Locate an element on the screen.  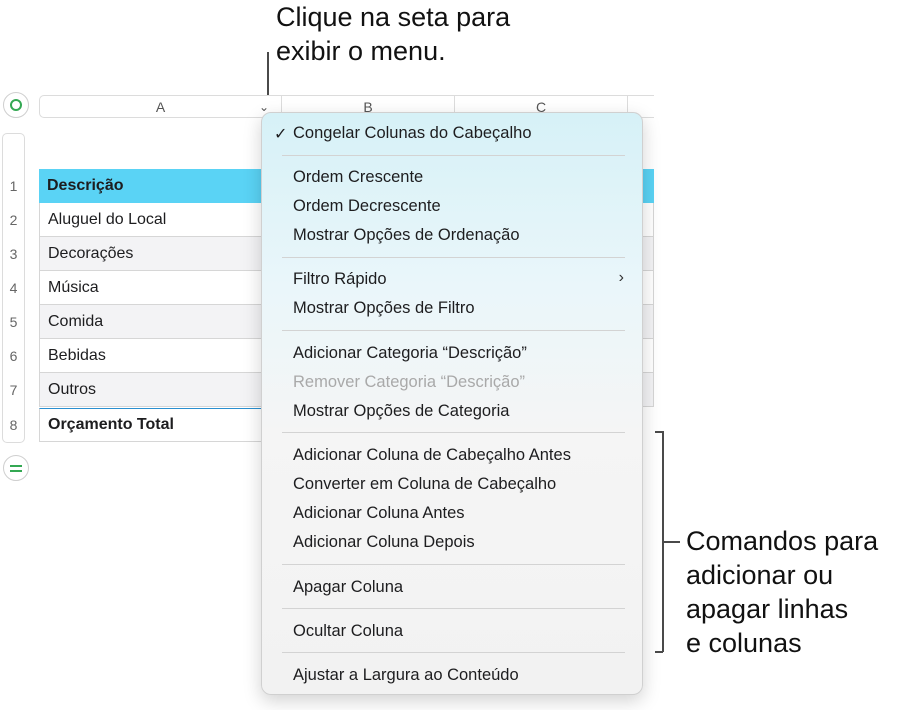
menu-item-fit-width-to-content: Ajustar a Largura ao Conteúdo is located at coordinates (406, 675).